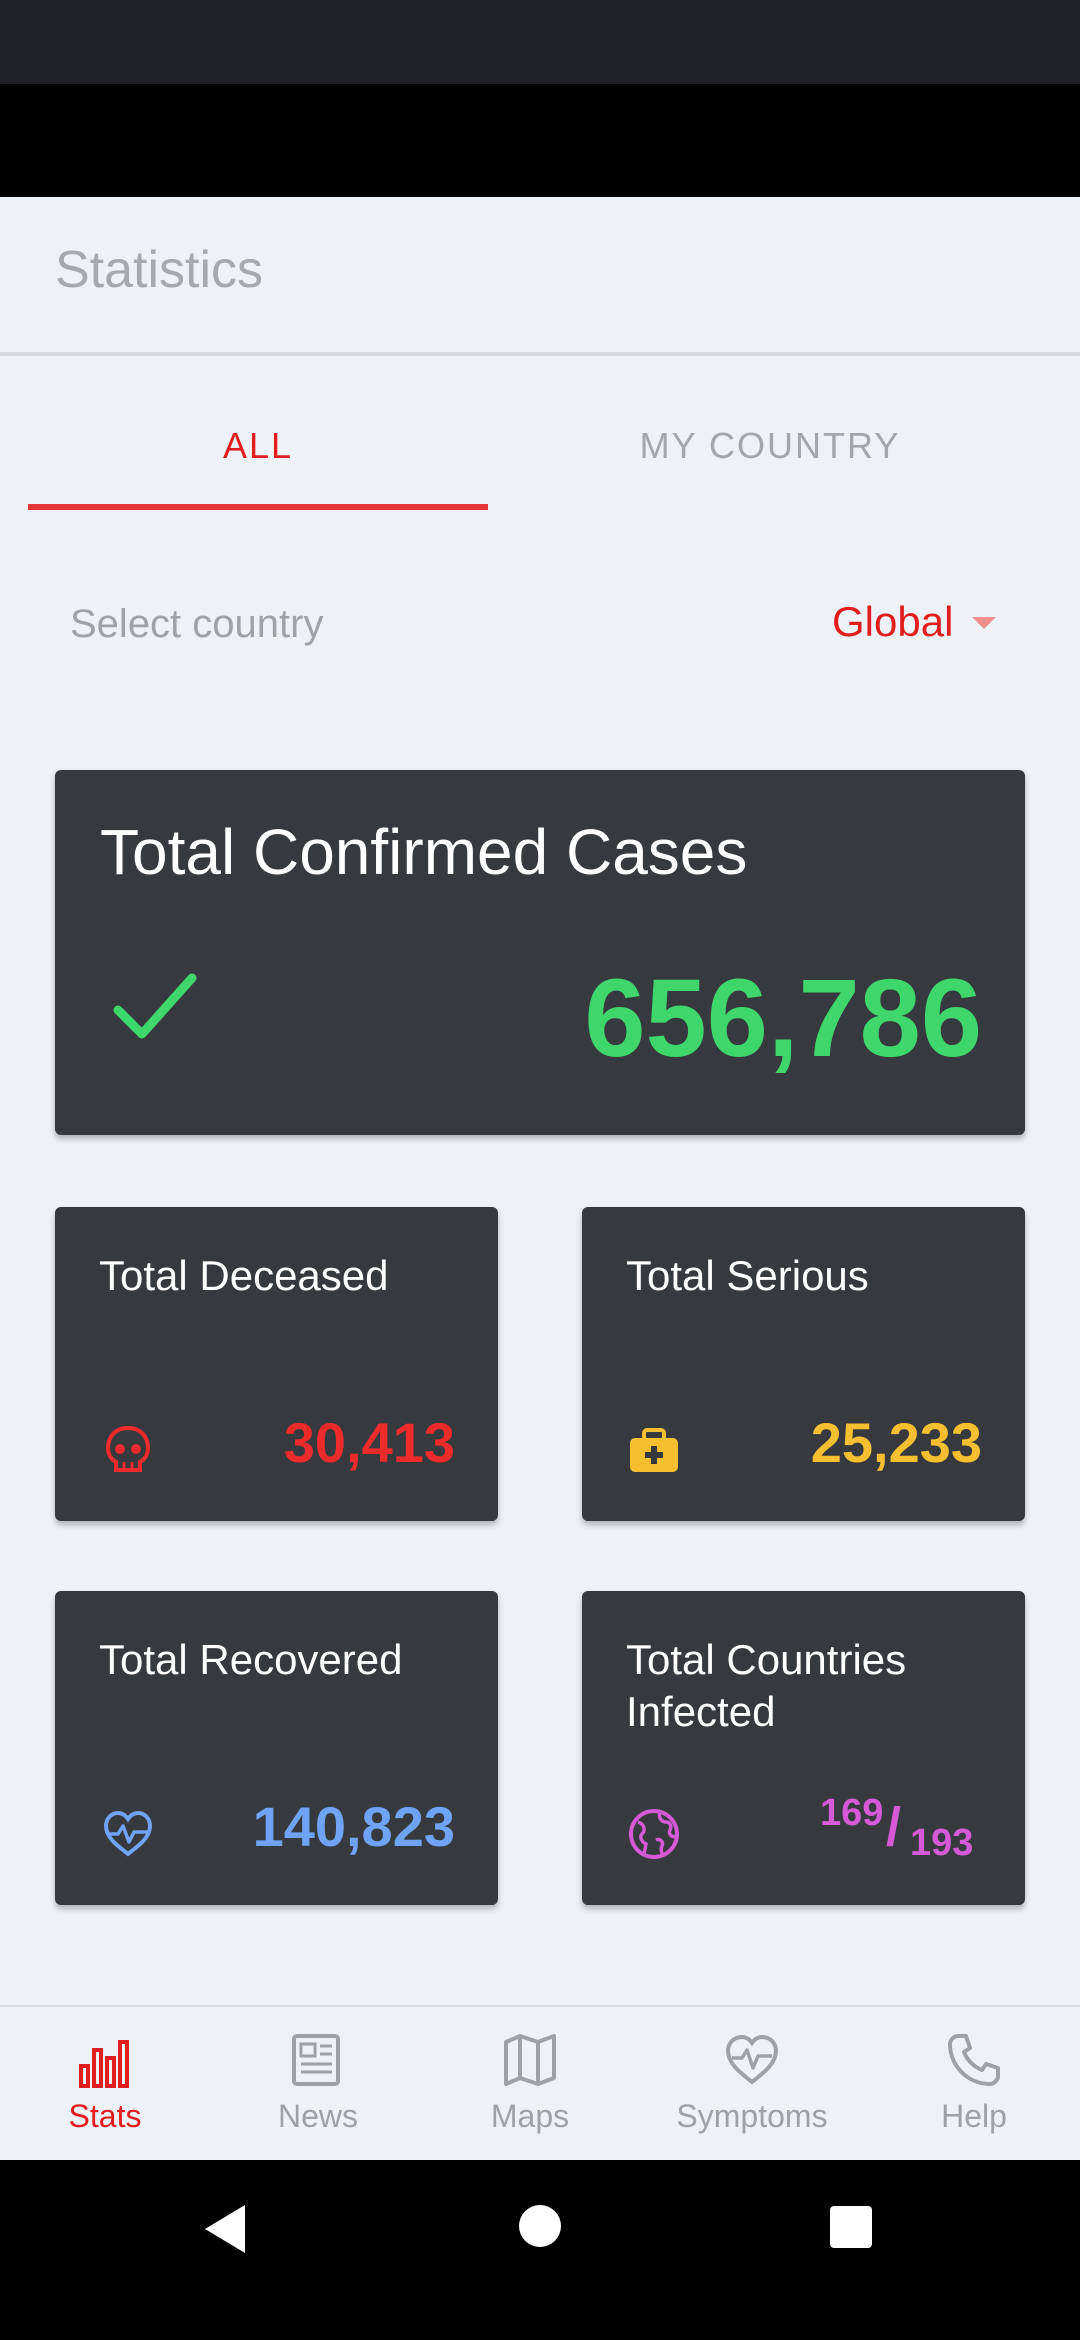  What do you see at coordinates (540, 140) in the screenshot?
I see `top-bar` at bounding box center [540, 140].